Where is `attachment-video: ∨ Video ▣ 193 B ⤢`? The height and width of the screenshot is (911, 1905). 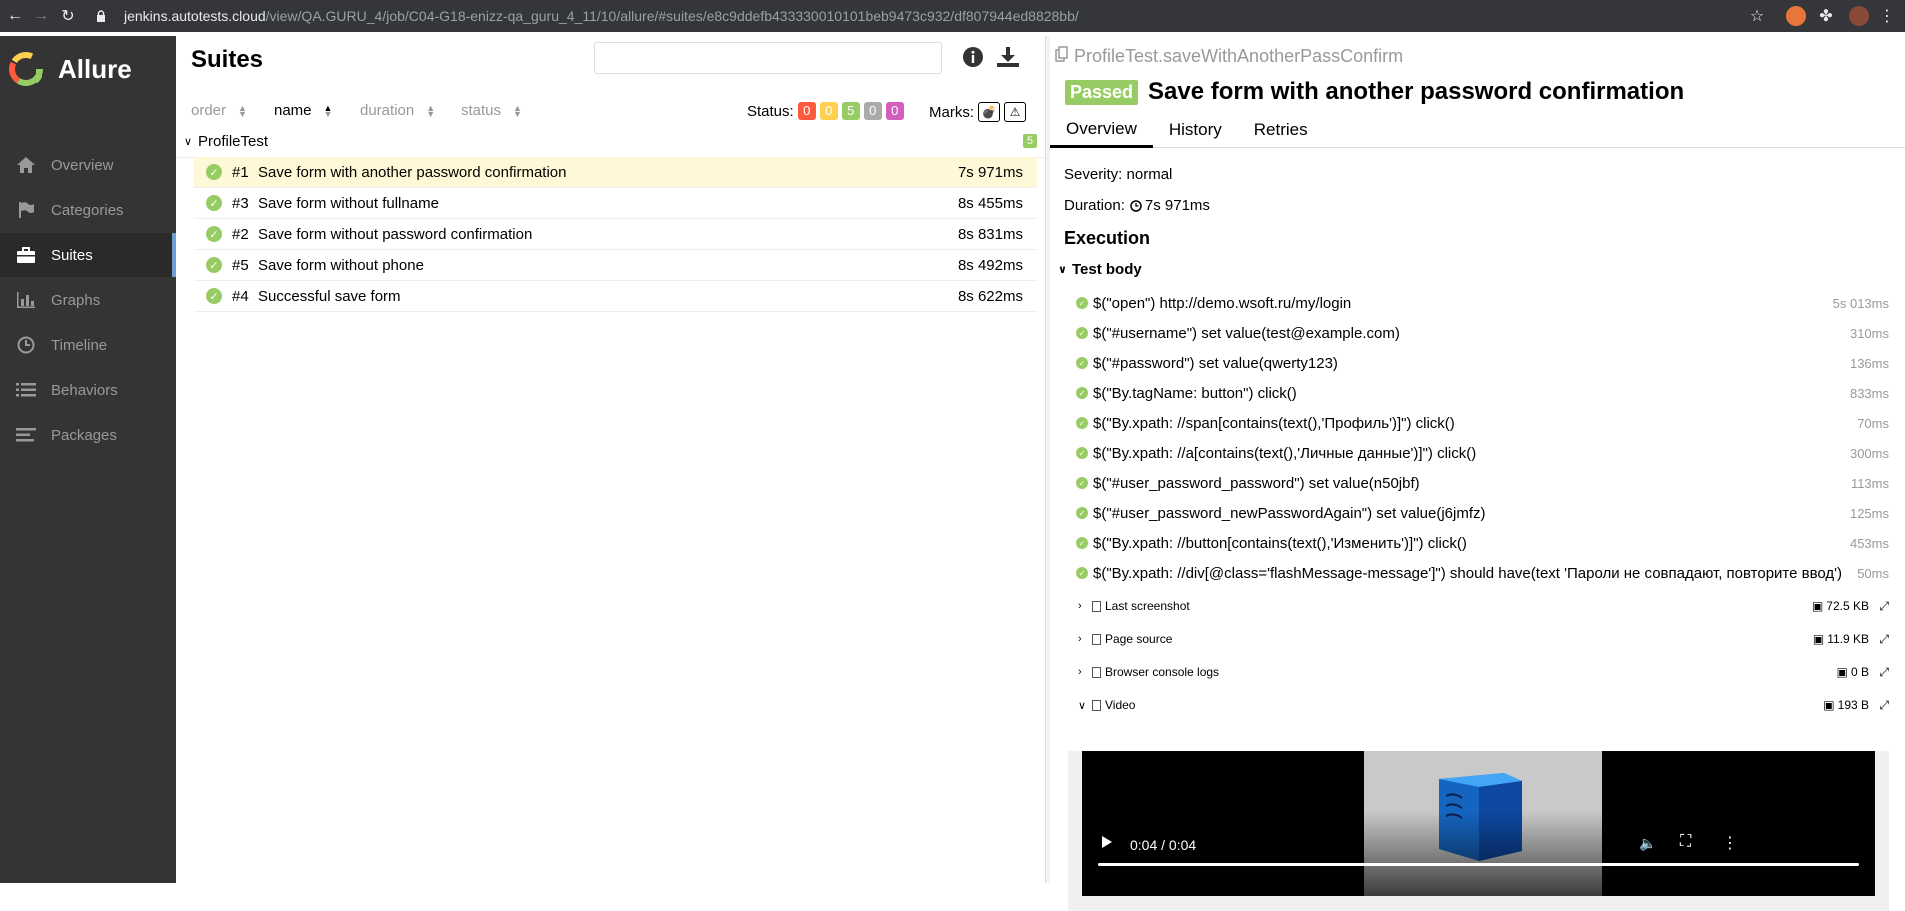
attachment-video: ∨ Video ▣ 193 B ⤢ is located at coordinates (1483, 705).